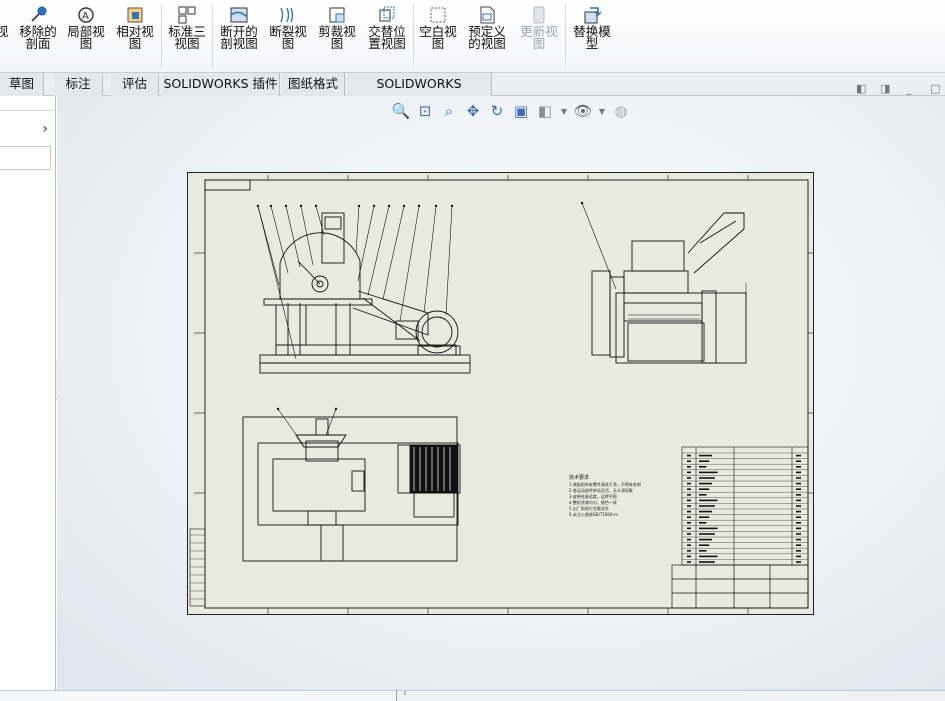 This screenshot has height=701, width=945. What do you see at coordinates (39, 14) in the screenshot?
I see `removed-section-icon` at bounding box center [39, 14].